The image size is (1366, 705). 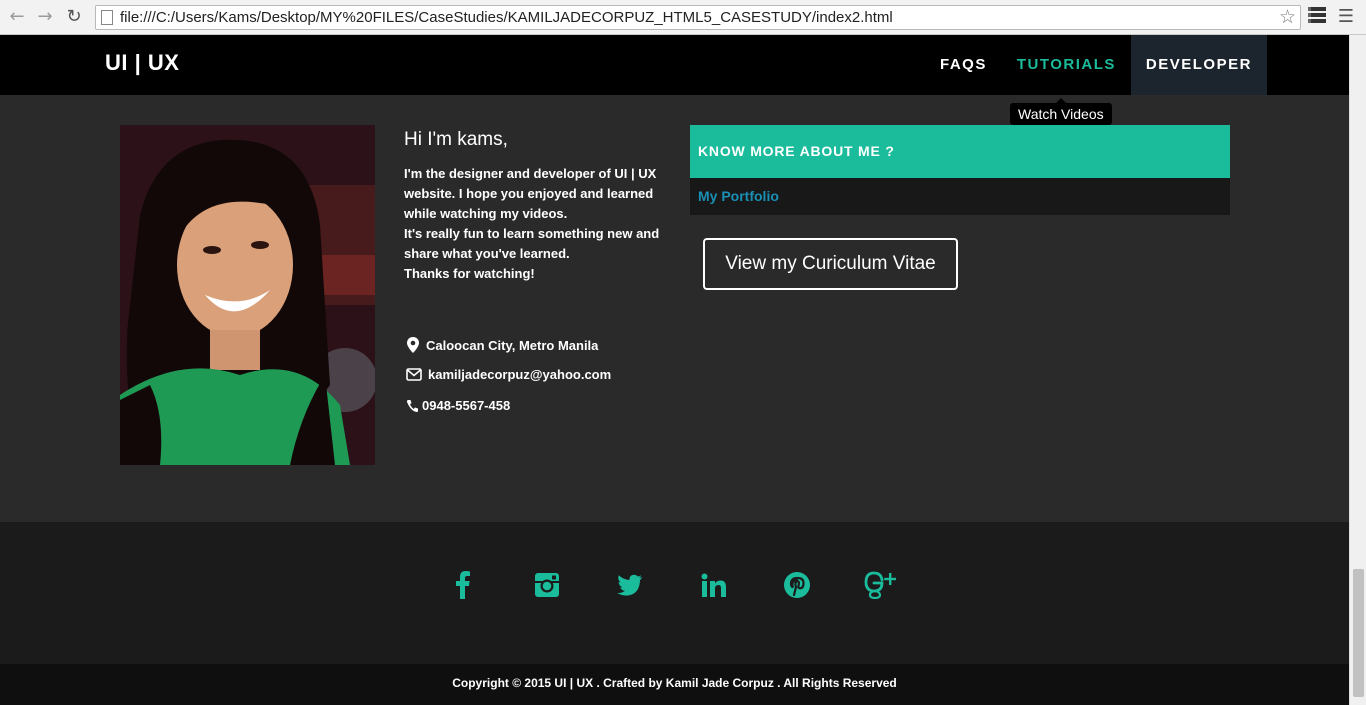 I want to click on about-panel: KNOW MORE ABOUT ME ? My Portfolio, so click(x=960, y=170).